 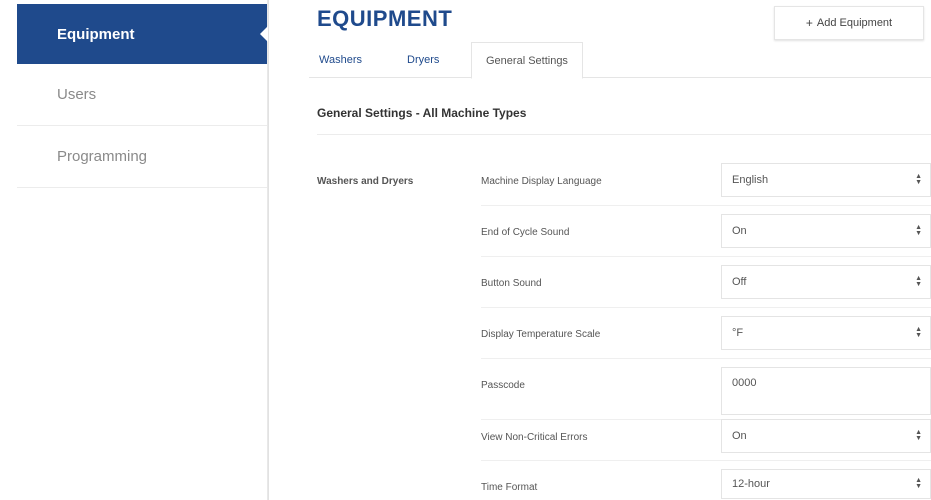 What do you see at coordinates (77, 94) in the screenshot?
I see `sidebar-item-label: Users` at bounding box center [77, 94].